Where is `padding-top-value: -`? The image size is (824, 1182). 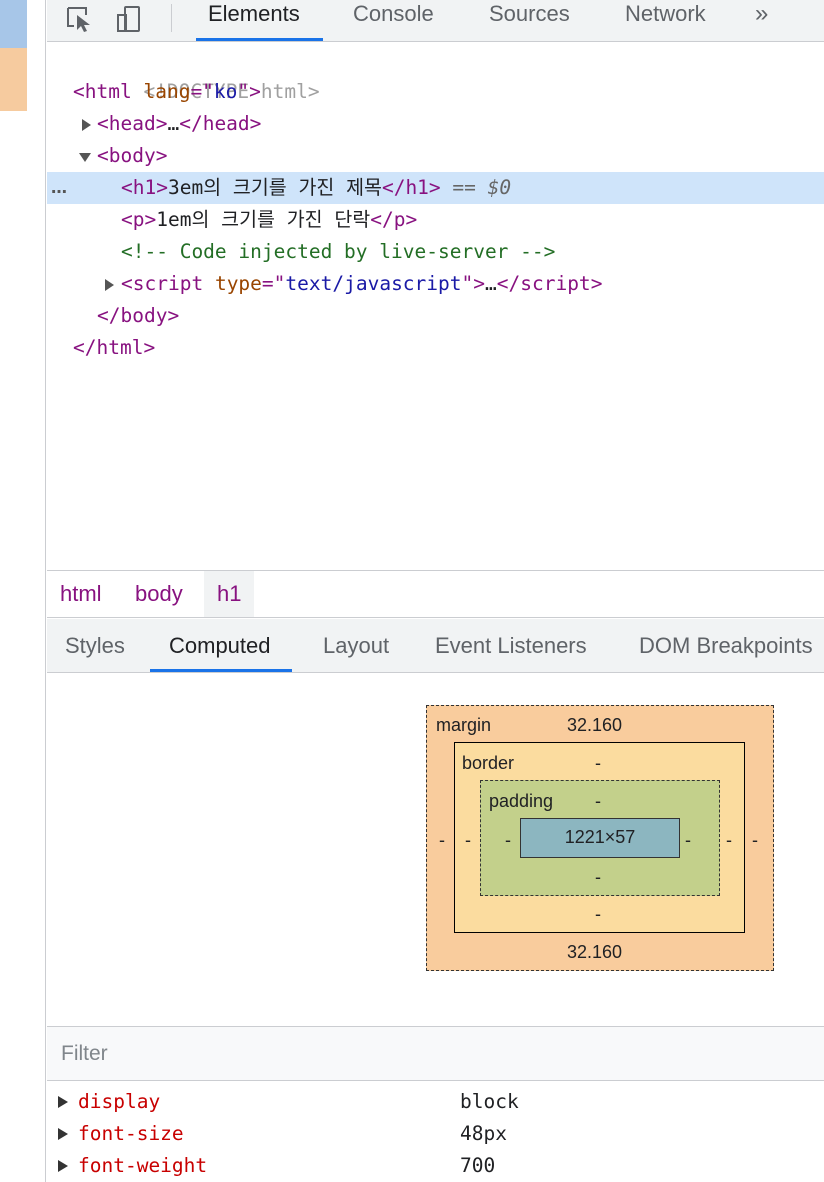 padding-top-value: - is located at coordinates (598, 801).